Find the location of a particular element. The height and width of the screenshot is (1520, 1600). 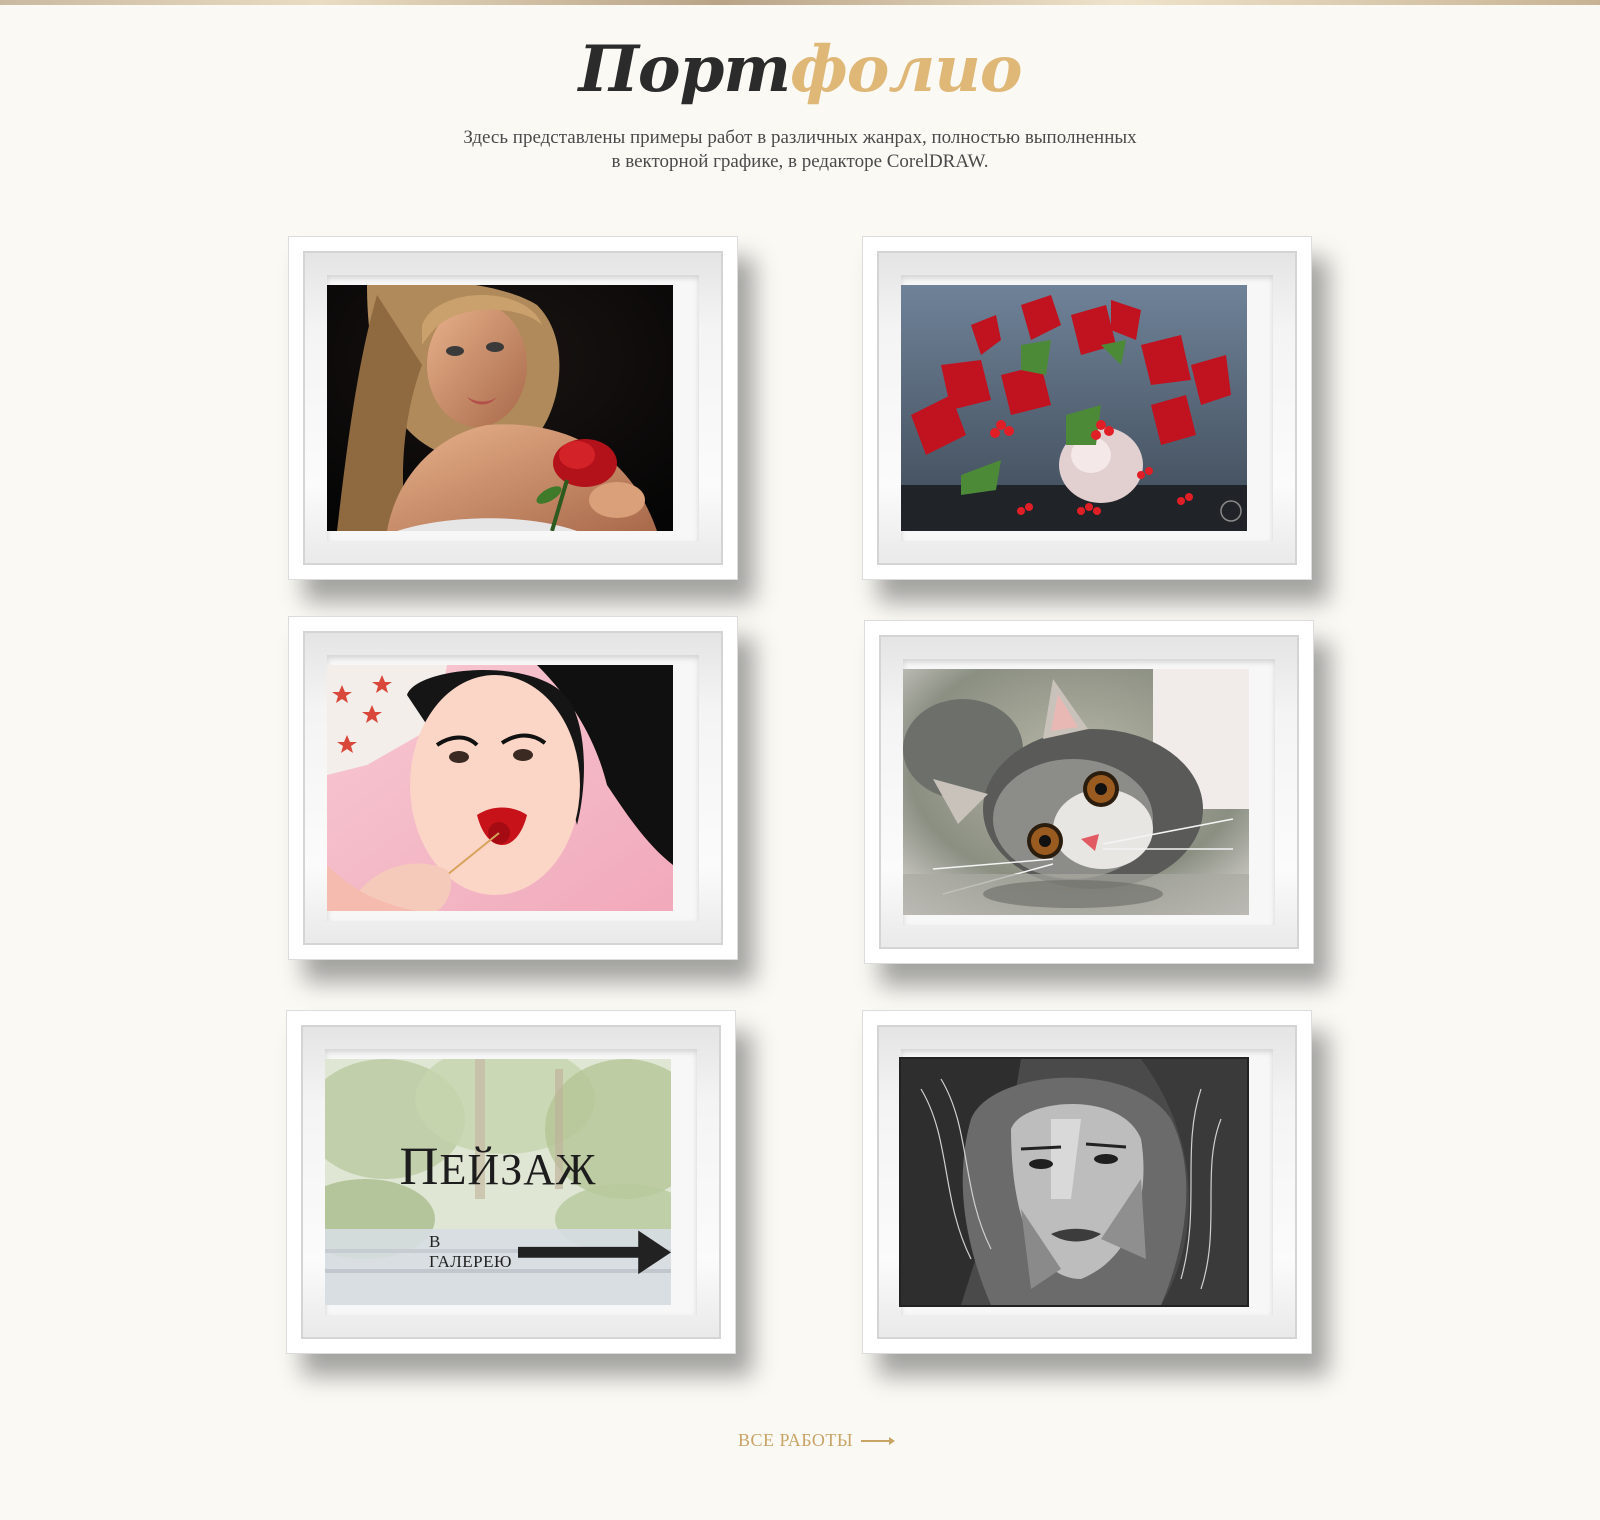

artwork-bw-portrait is located at coordinates (1074, 1182).